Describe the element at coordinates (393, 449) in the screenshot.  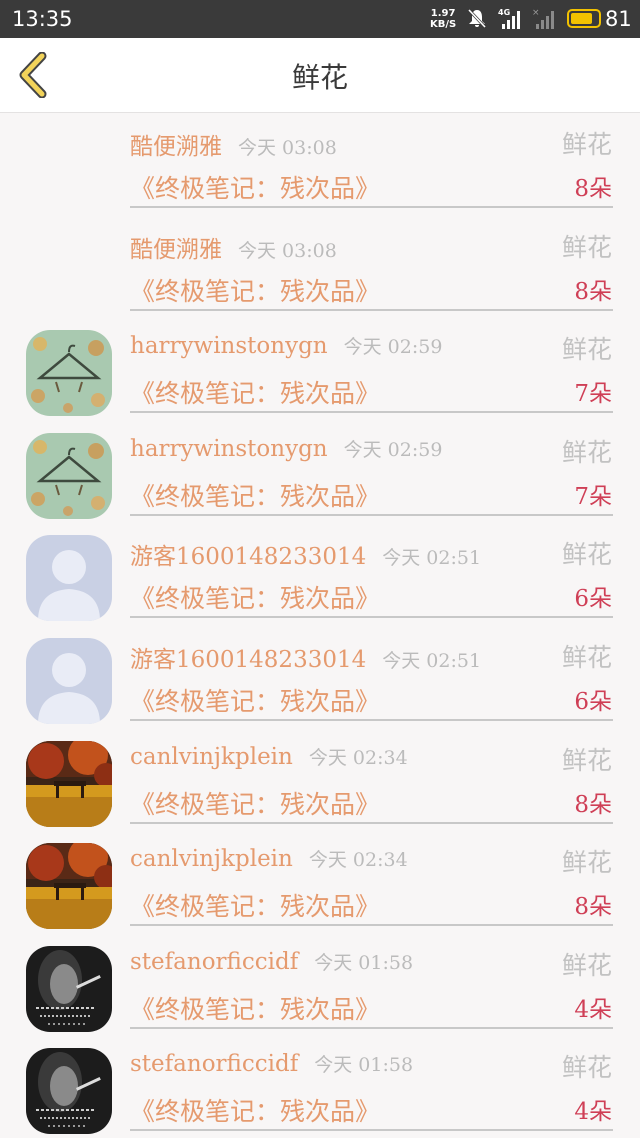
I see `timestamp: 今天 02:59` at that location.